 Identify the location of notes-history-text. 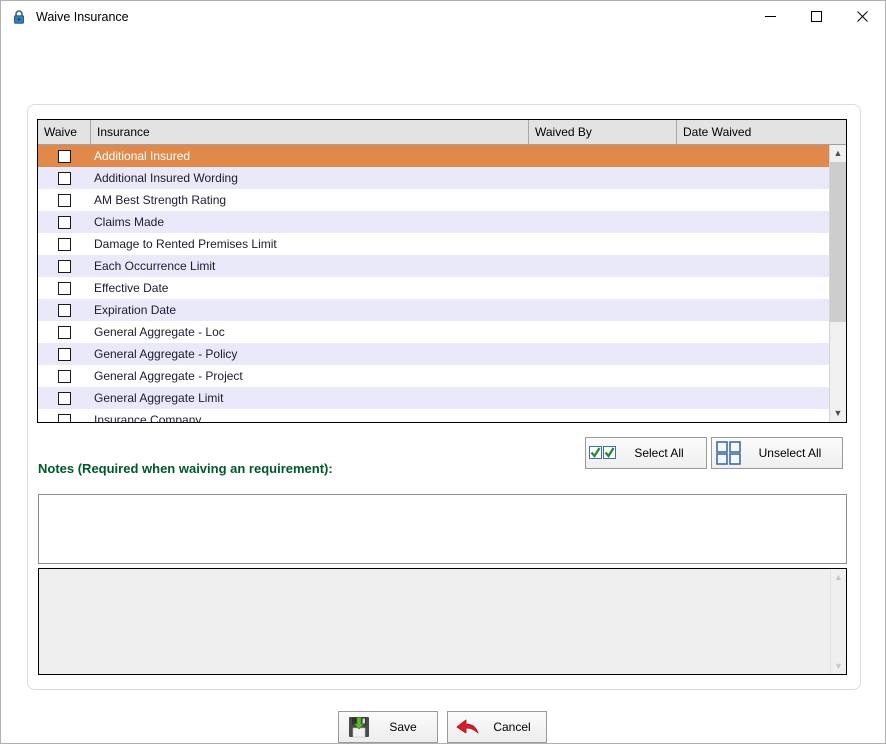
(434, 621).